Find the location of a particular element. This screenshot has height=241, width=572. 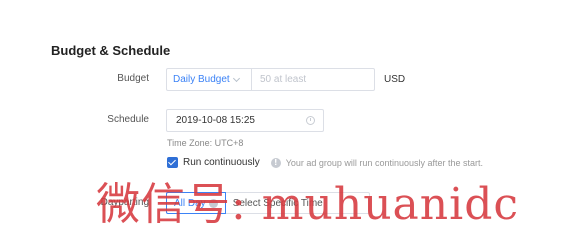

clock-icon is located at coordinates (310, 120).